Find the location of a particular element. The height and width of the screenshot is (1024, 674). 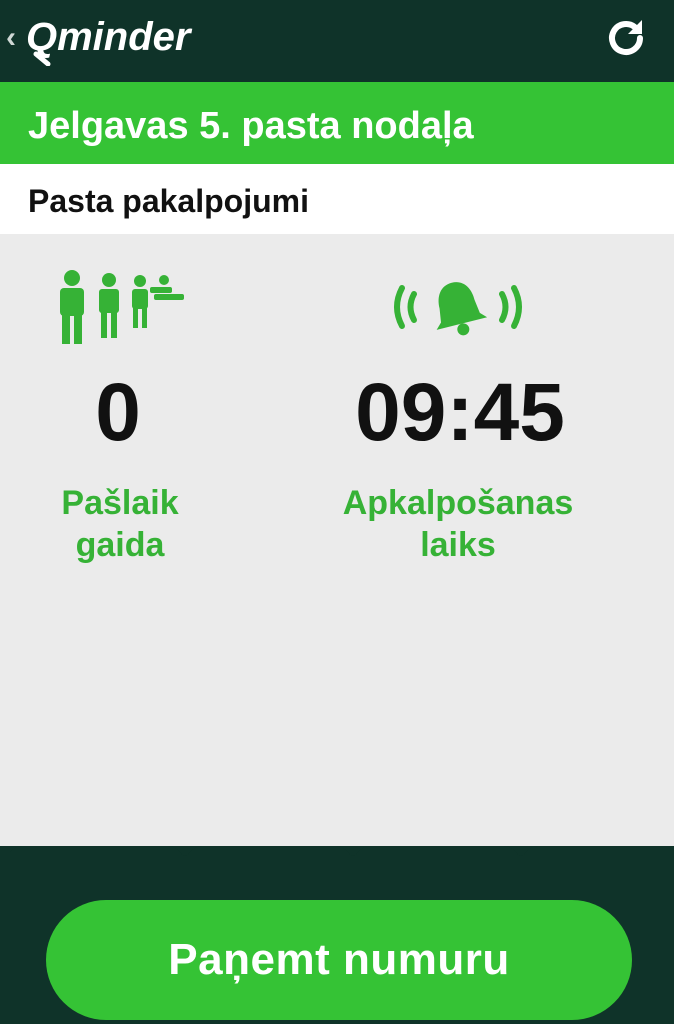

refresh-icon is located at coordinates (626, 38).